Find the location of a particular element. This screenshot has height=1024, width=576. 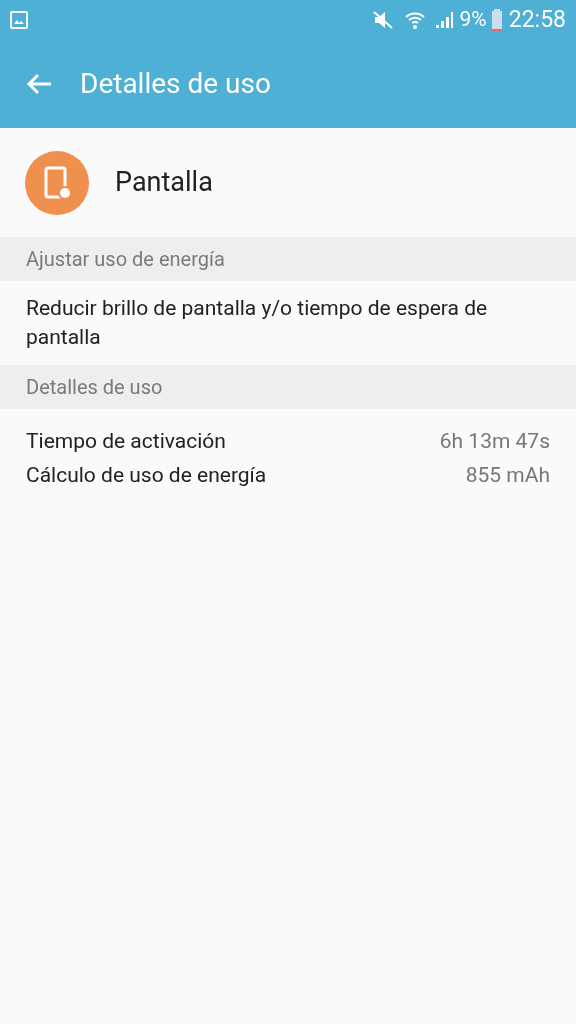

wifi-icon is located at coordinates (414, 20).